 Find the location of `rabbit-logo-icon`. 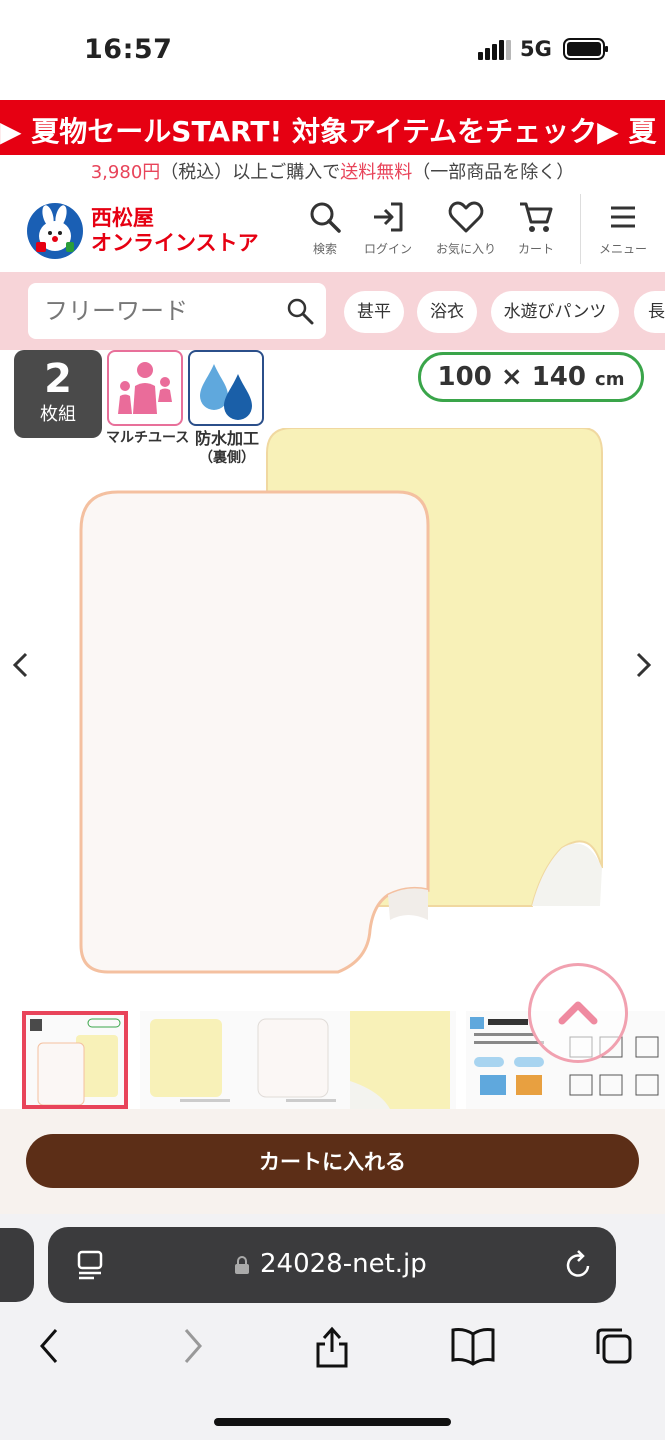

rabbit-logo-icon is located at coordinates (55, 231).